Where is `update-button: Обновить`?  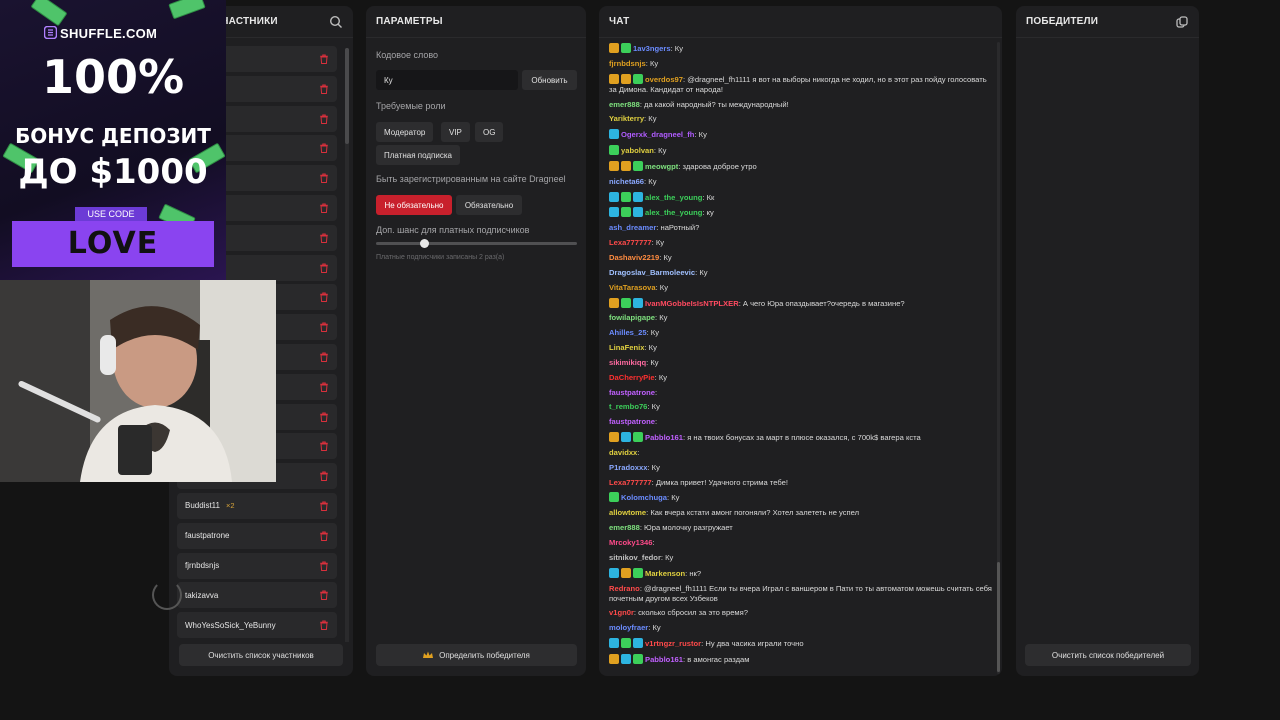
update-button: Обновить is located at coordinates (549, 80).